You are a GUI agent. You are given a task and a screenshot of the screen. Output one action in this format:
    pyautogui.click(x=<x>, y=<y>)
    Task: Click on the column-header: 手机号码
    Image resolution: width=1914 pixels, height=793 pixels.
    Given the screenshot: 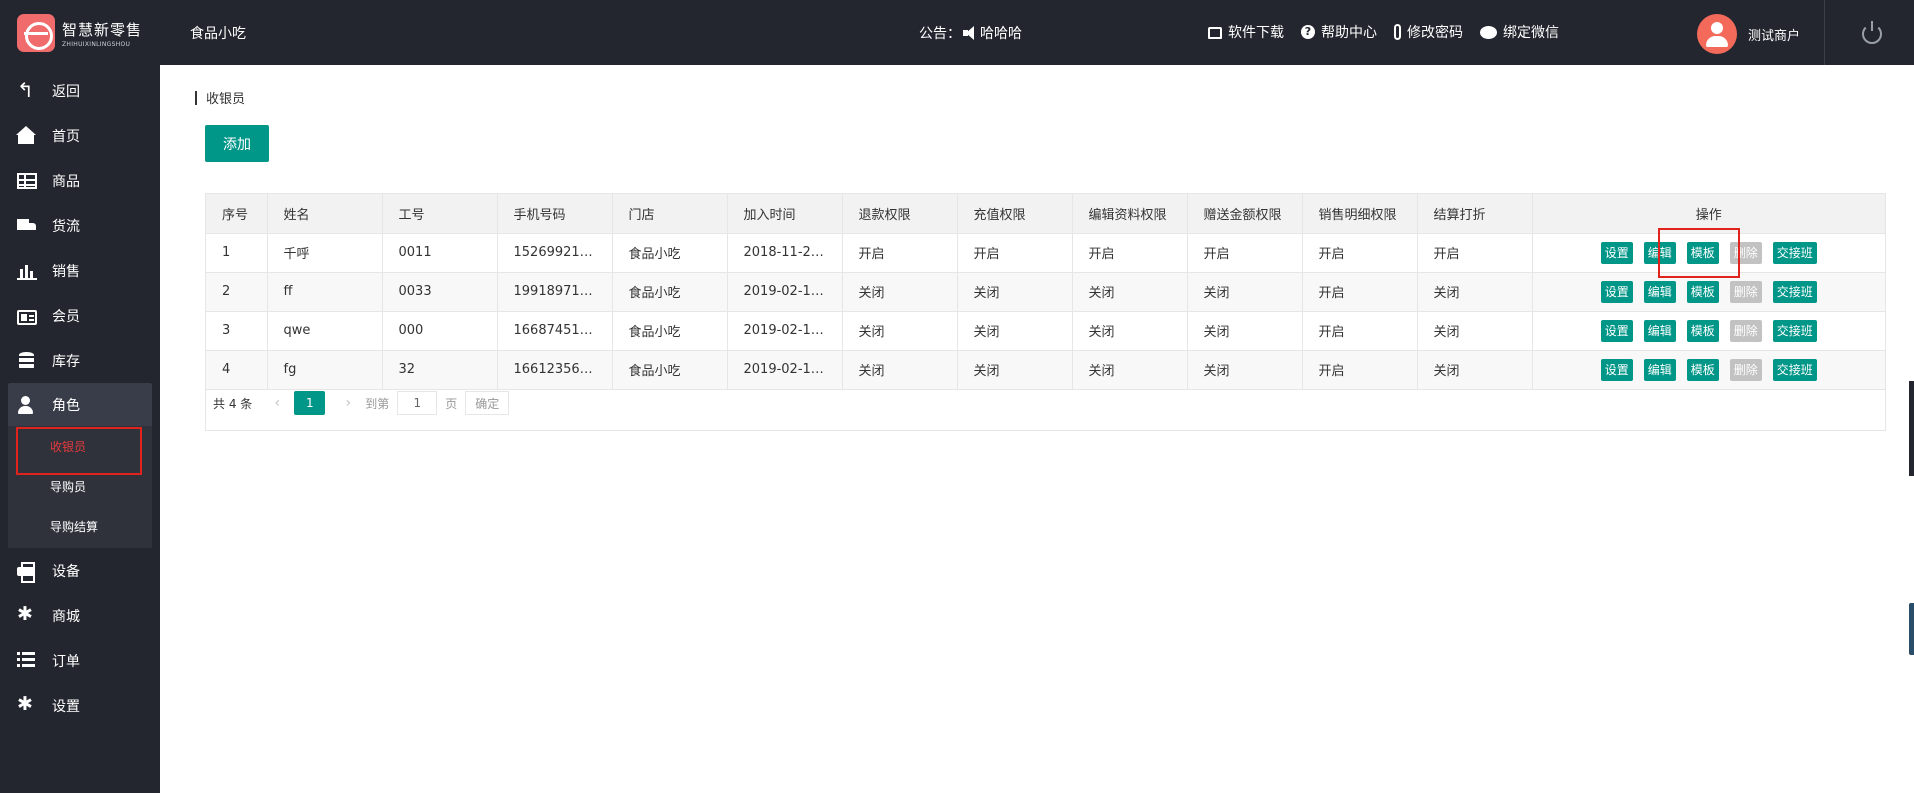 What is the action you would take?
    pyautogui.click(x=555, y=214)
    